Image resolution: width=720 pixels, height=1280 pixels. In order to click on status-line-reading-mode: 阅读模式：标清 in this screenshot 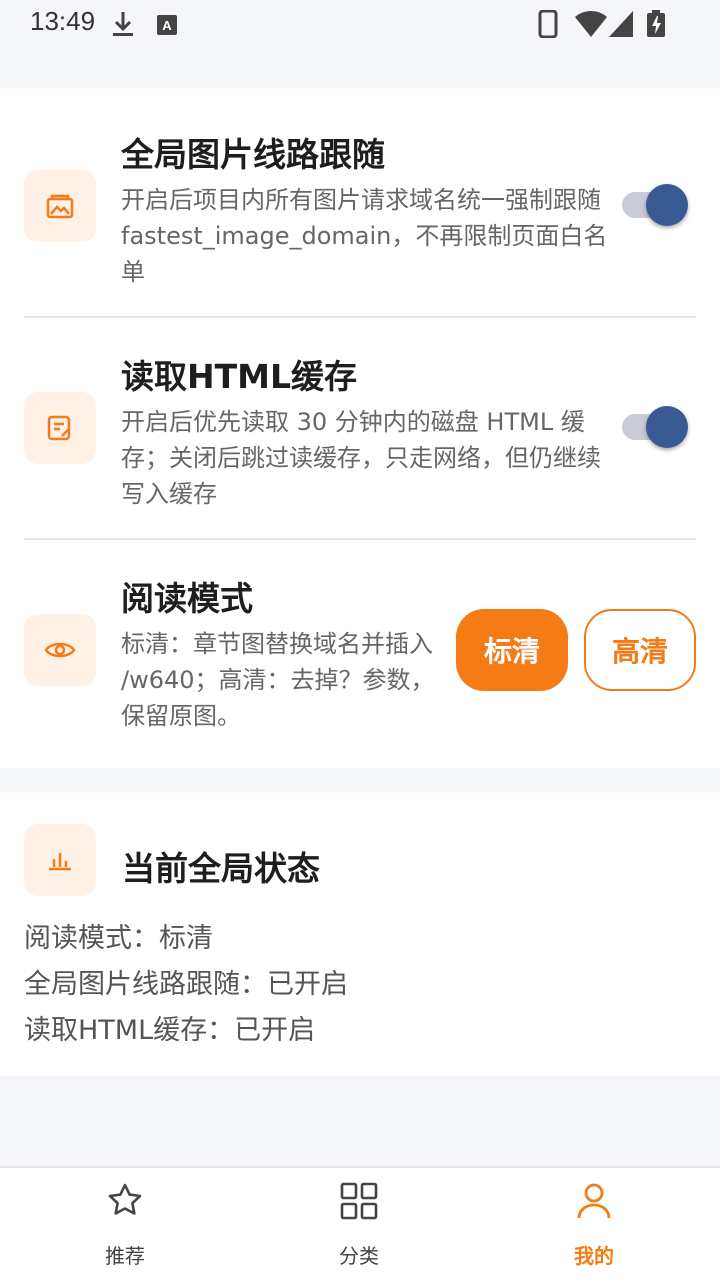, I will do `click(118, 938)`.